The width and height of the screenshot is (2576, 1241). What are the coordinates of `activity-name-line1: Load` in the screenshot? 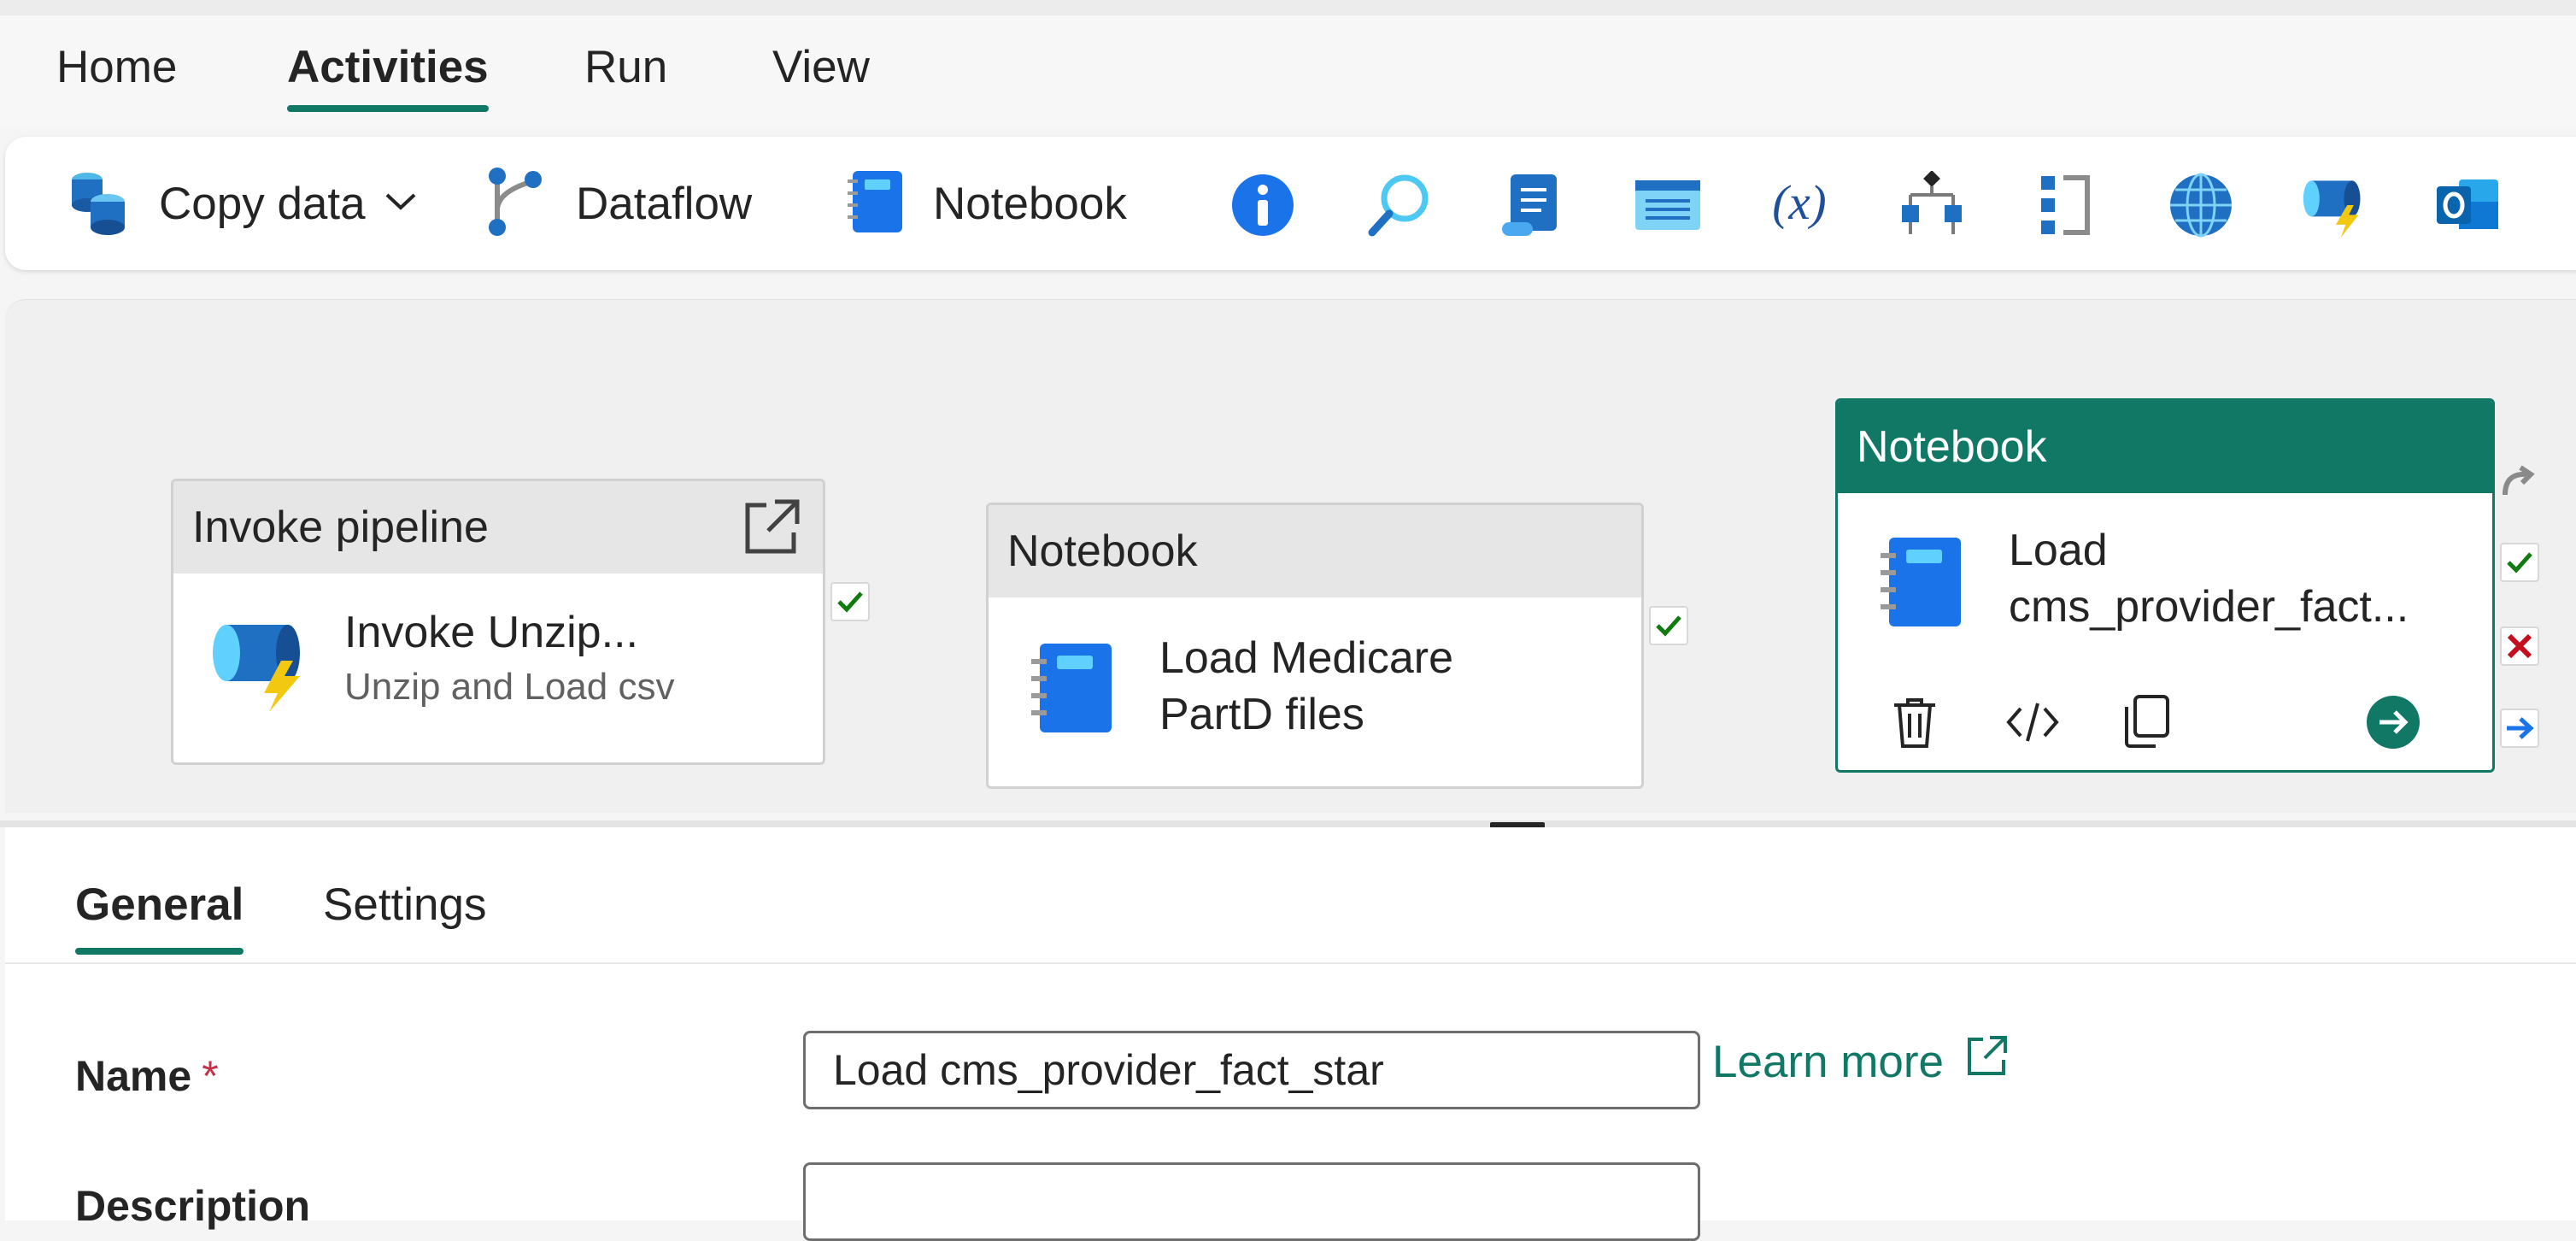 It's located at (2058, 550).